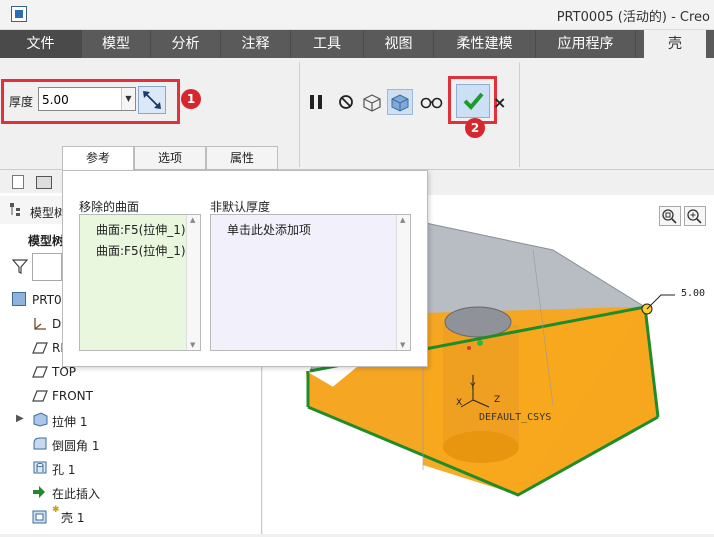 This screenshot has width=714, height=537. Describe the element at coordinates (497, 400) in the screenshot. I see `axis-z-label: Z` at that location.